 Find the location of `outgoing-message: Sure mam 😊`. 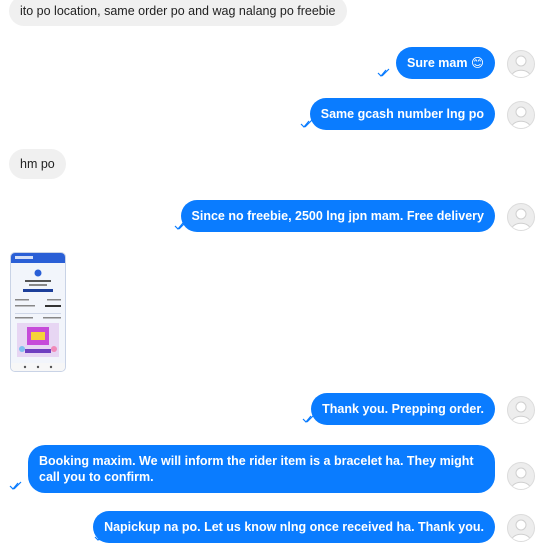

outgoing-message: Sure mam 😊 is located at coordinates (445, 63).